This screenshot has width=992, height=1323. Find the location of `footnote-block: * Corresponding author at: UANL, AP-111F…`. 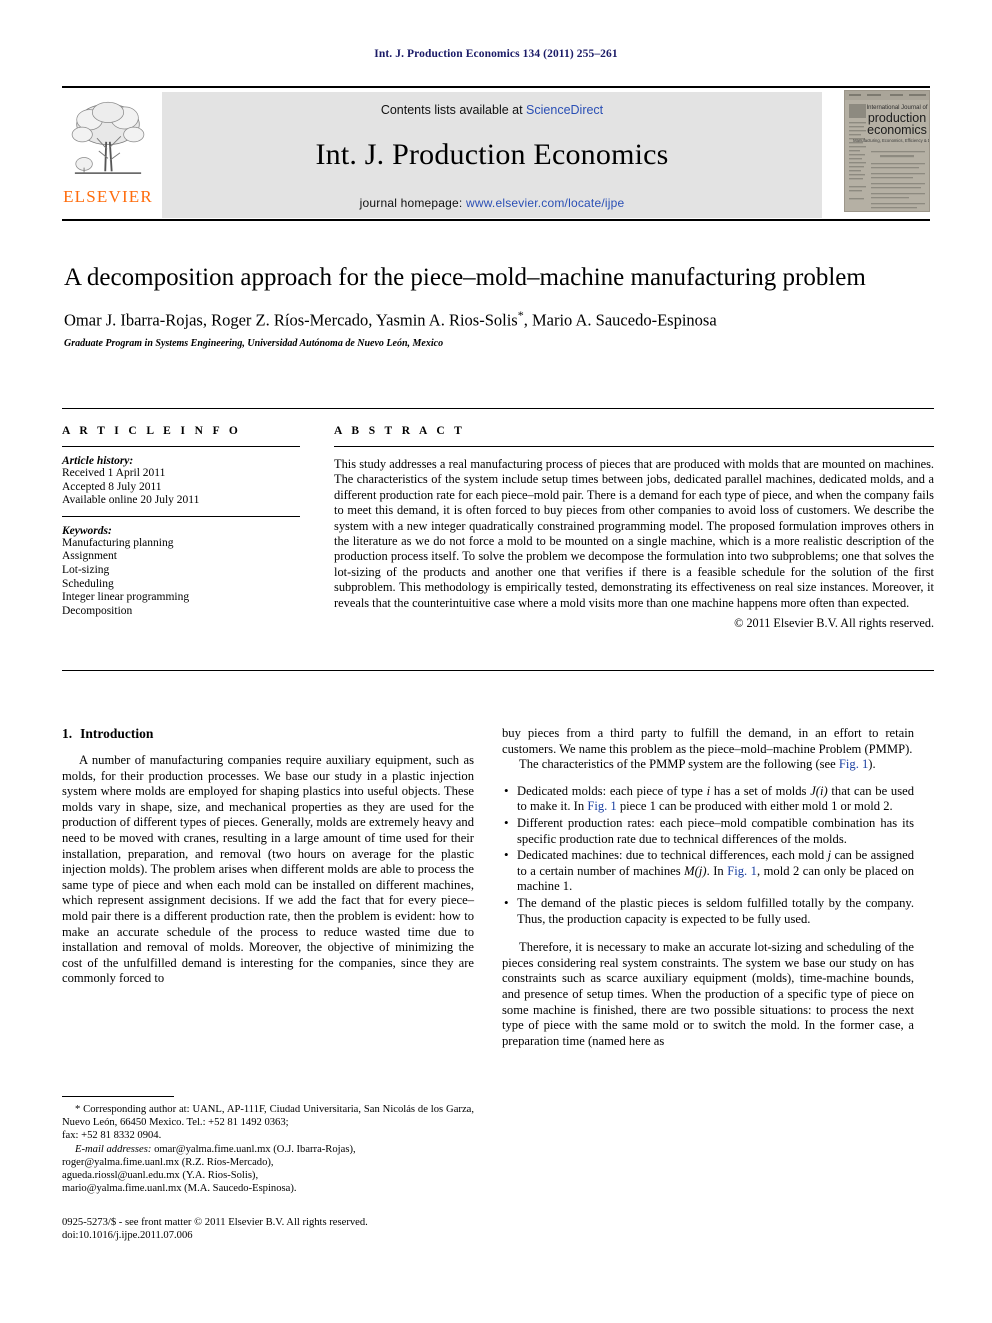

footnote-block: * Corresponding author at: UANL, AP-111F… is located at coordinates (268, 1145).